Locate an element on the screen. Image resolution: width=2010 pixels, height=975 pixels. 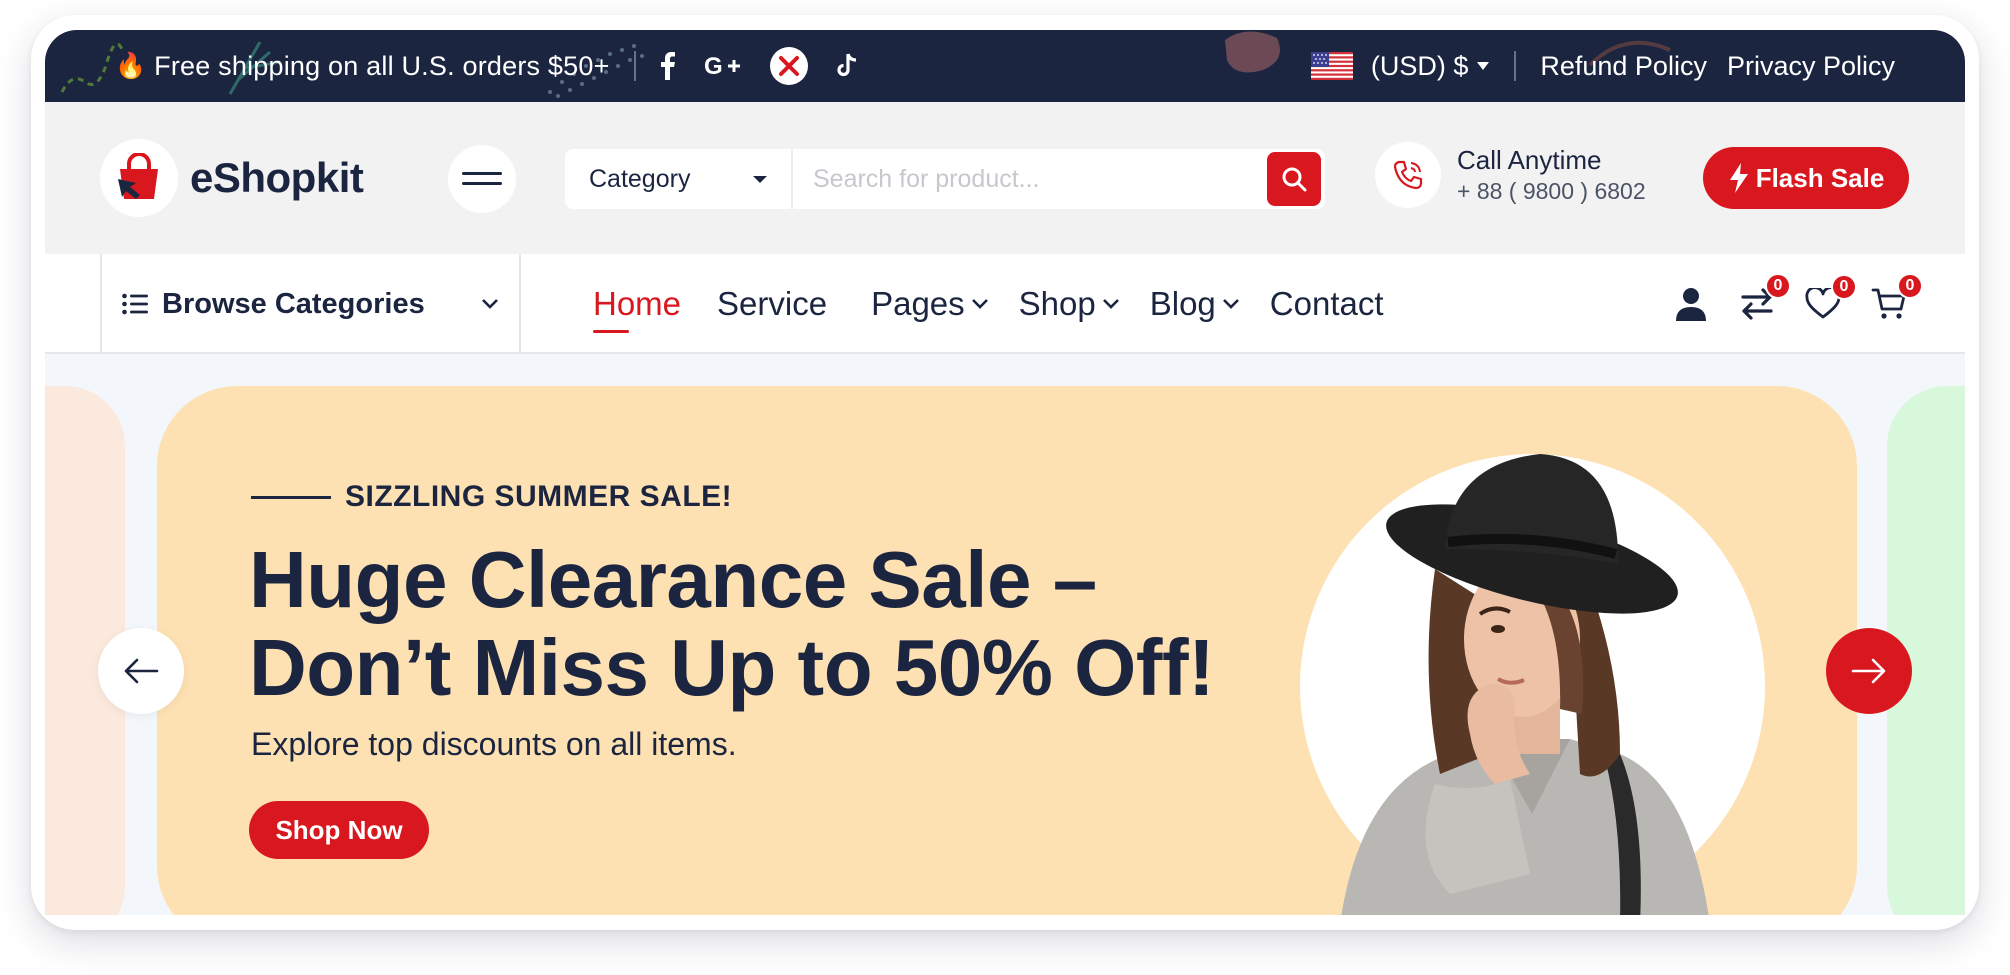
logo: eShopkit is located at coordinates (232, 178).